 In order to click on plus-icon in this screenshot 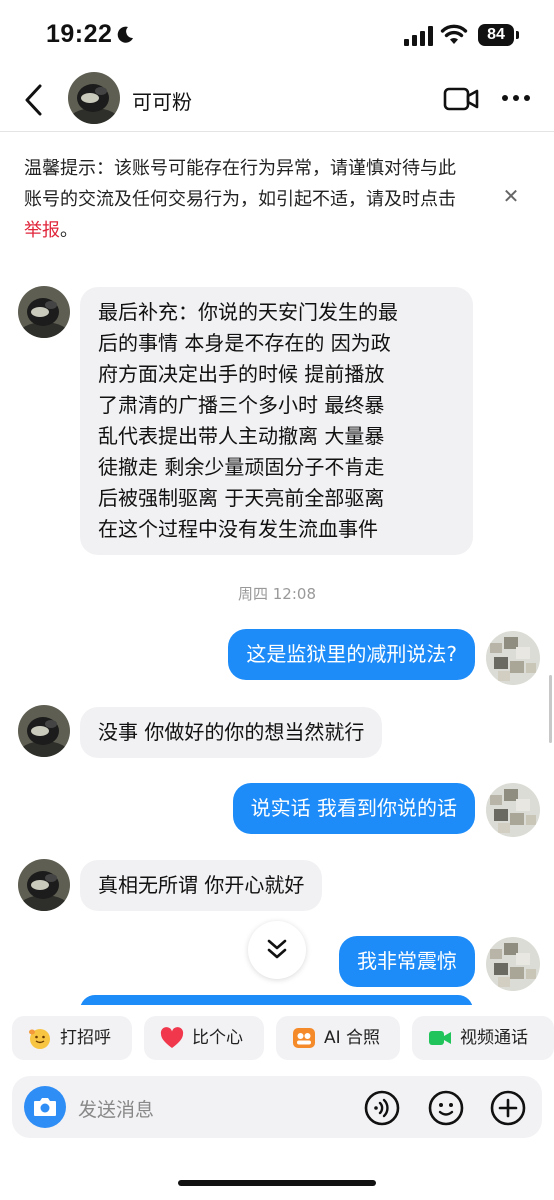, I will do `click(508, 1108)`.